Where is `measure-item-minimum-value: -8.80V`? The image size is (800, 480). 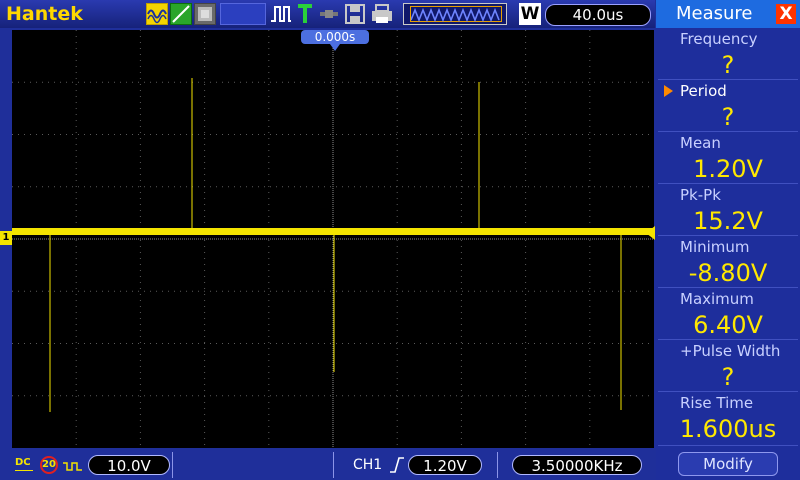
measure-item-minimum-value: -8.80V is located at coordinates (728, 273).